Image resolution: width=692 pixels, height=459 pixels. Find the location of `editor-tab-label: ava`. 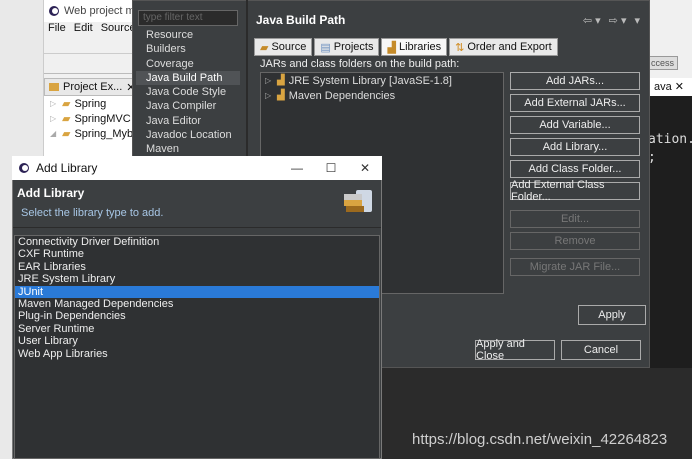

editor-tab-label: ava is located at coordinates (663, 87).